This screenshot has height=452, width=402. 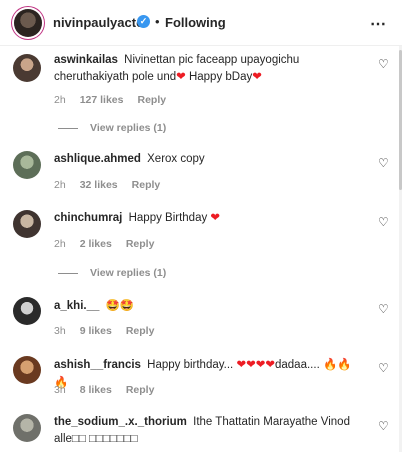 What do you see at coordinates (219, 77) in the screenshot?
I see `comment-body-continued: Happy bDay` at bounding box center [219, 77].